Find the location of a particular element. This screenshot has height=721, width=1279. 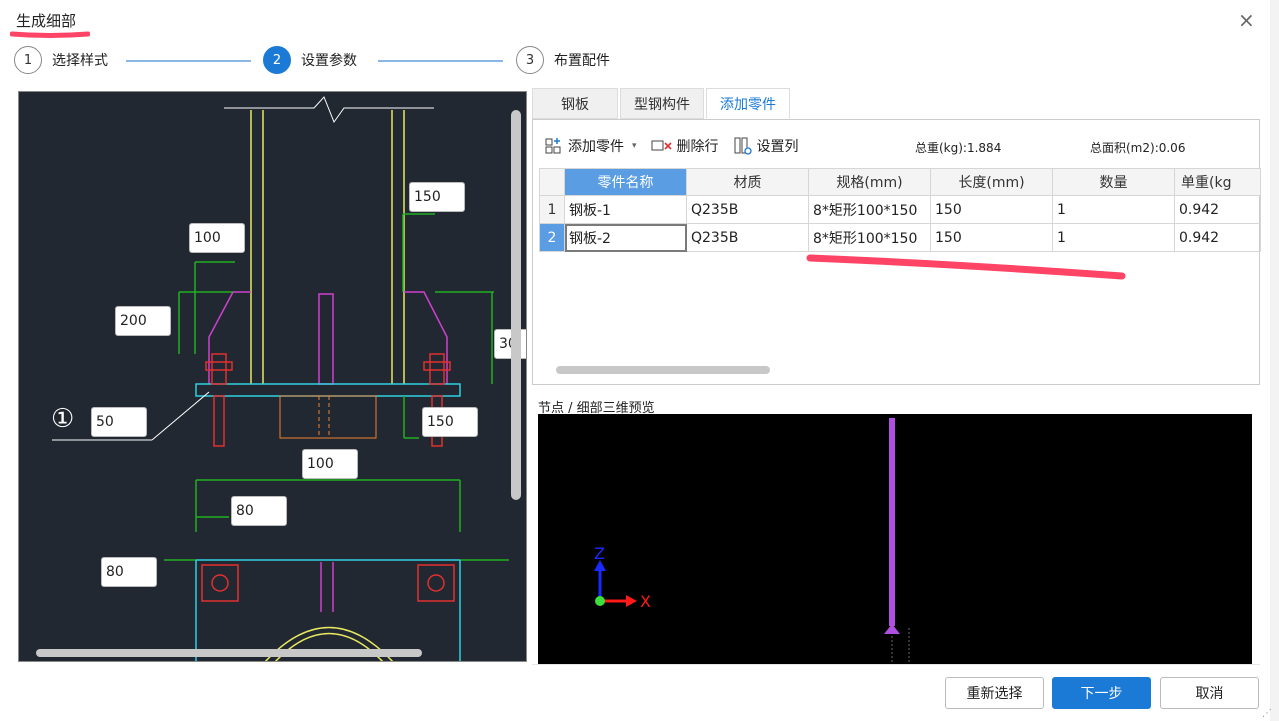

step-label: 布置配件 is located at coordinates (582, 61).